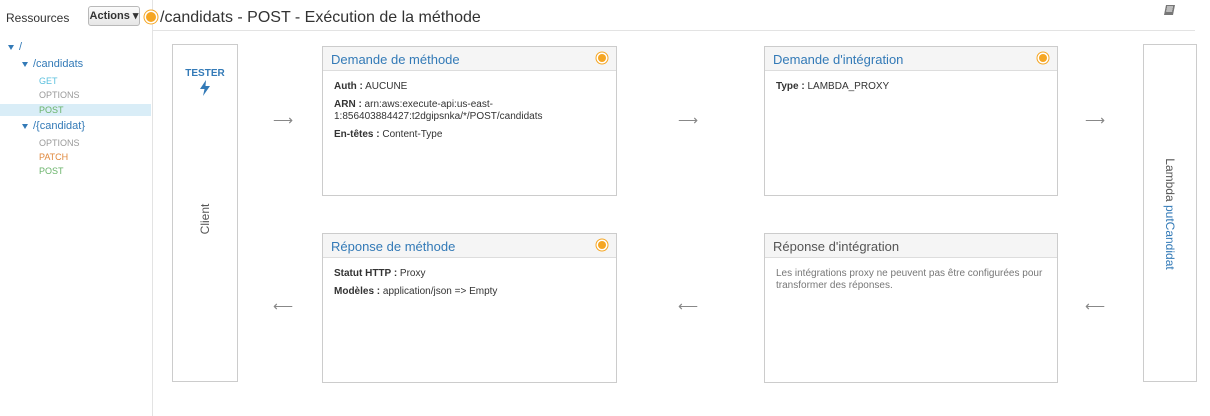 This screenshot has width=1210, height=416. Describe the element at coordinates (205, 88) in the screenshot. I see `lightning-bolt-icon` at that location.